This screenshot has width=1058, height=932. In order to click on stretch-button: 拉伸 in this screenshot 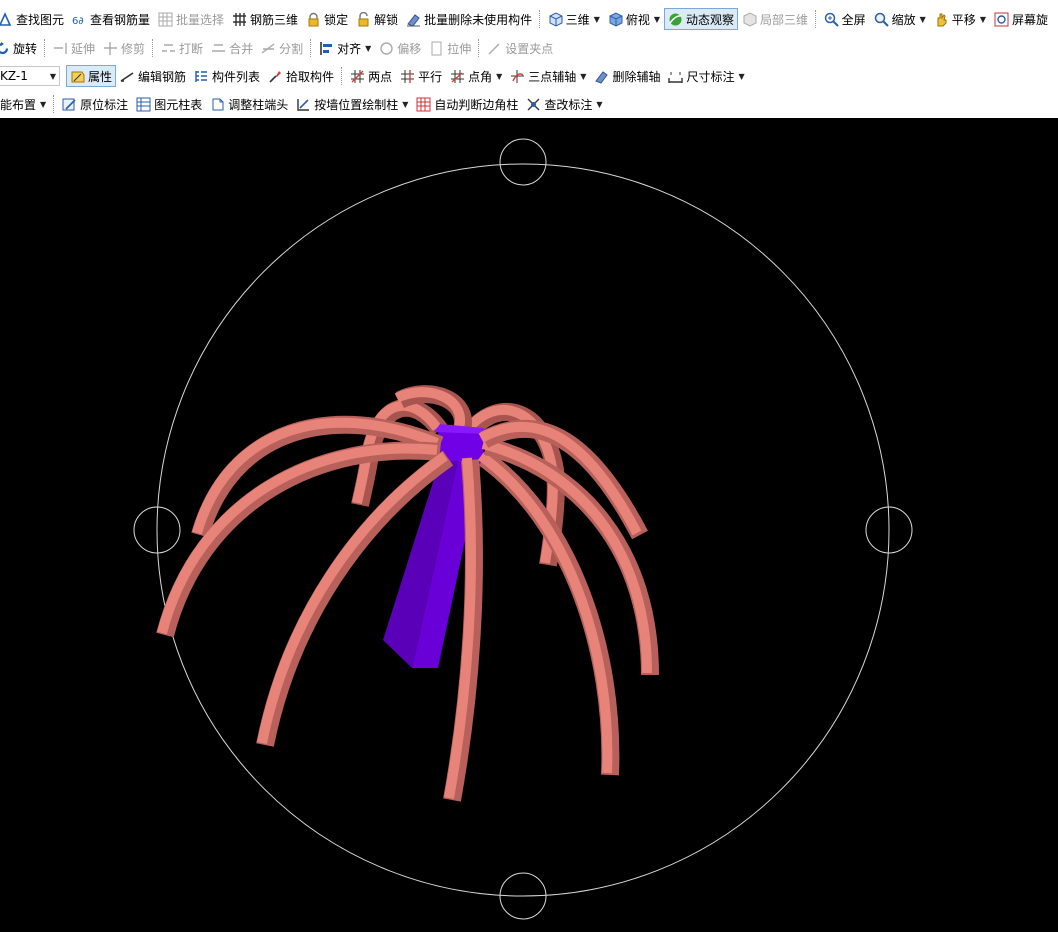, I will do `click(450, 48)`.